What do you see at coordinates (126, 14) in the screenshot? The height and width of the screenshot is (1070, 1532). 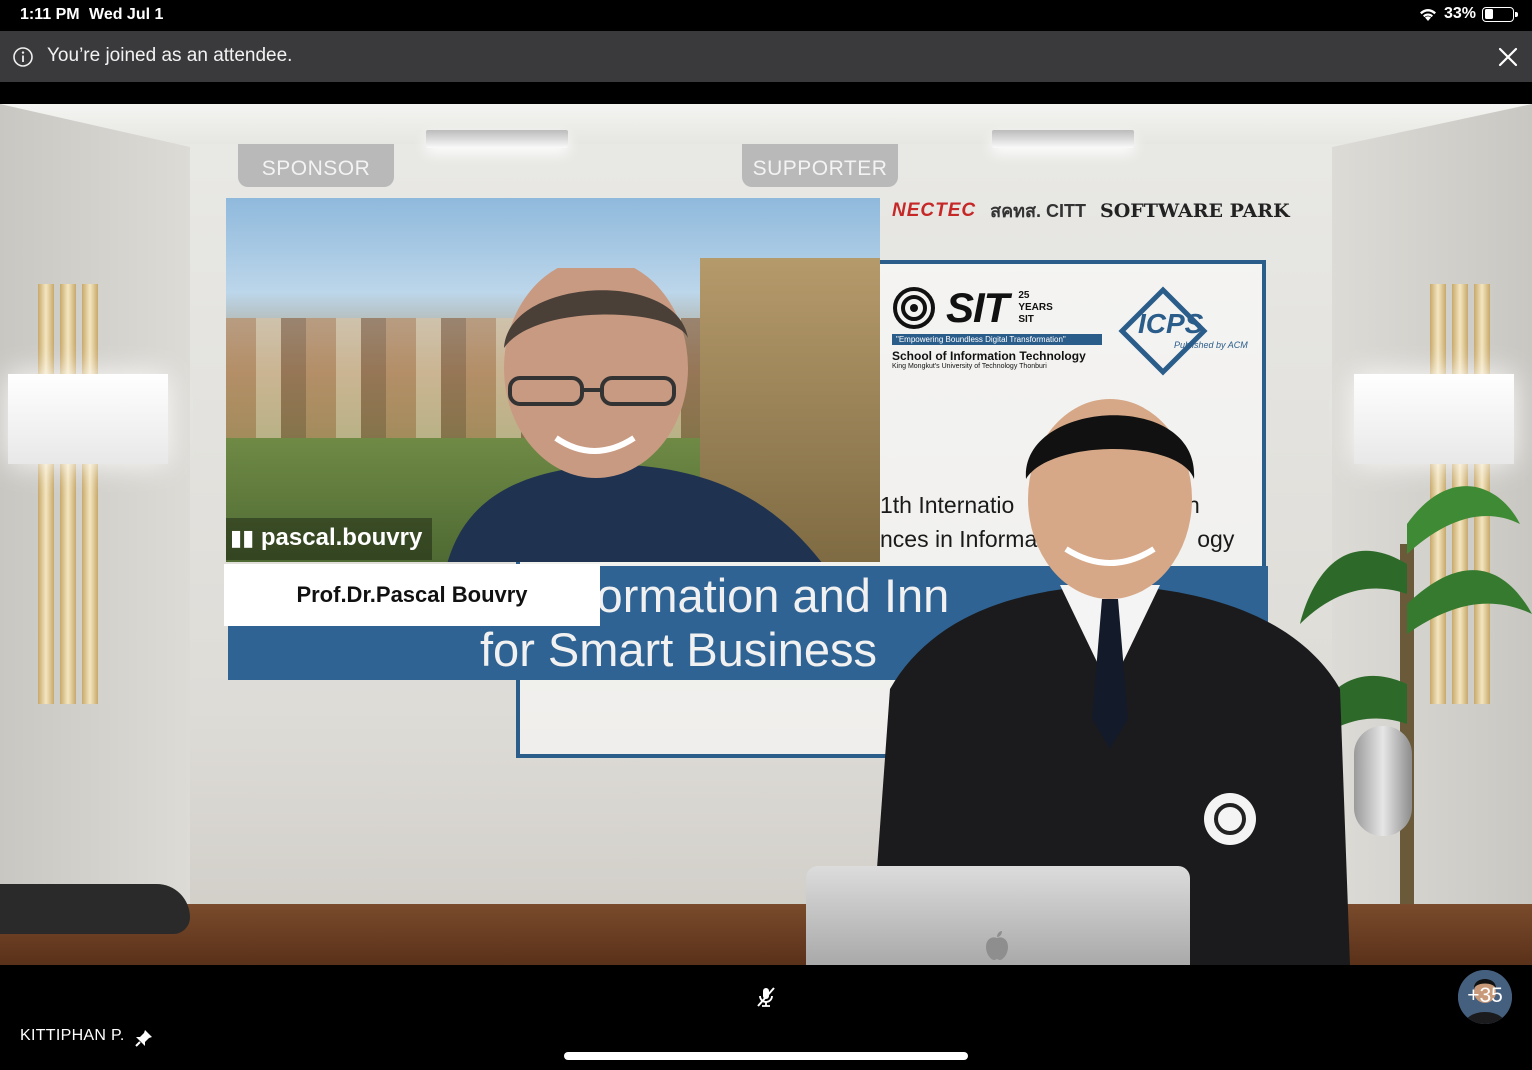 I see `status-date: Wed Jul 1` at bounding box center [126, 14].